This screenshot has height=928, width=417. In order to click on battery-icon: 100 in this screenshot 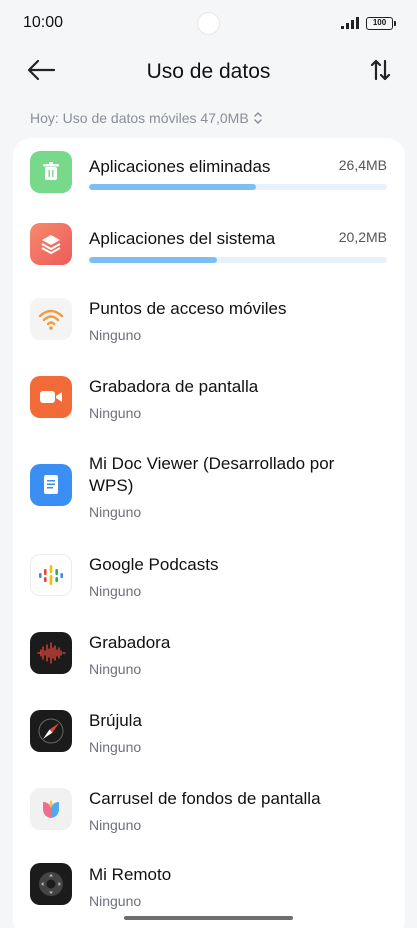, I will do `click(381, 23)`.